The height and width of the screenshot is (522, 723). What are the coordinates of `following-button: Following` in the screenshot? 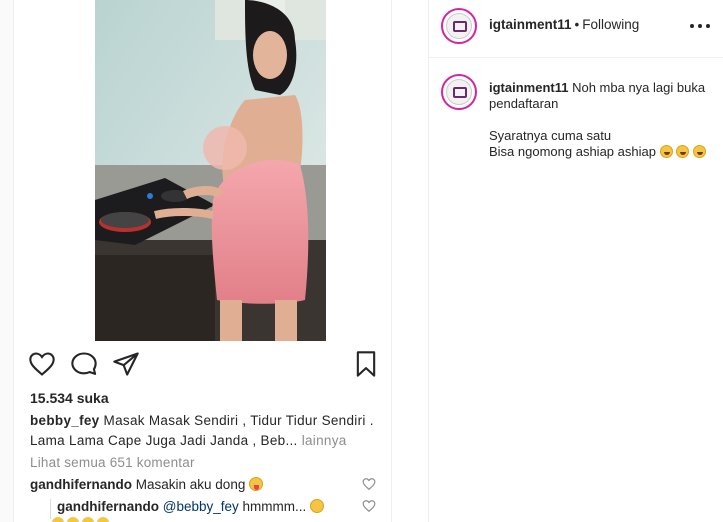 It's located at (610, 24).